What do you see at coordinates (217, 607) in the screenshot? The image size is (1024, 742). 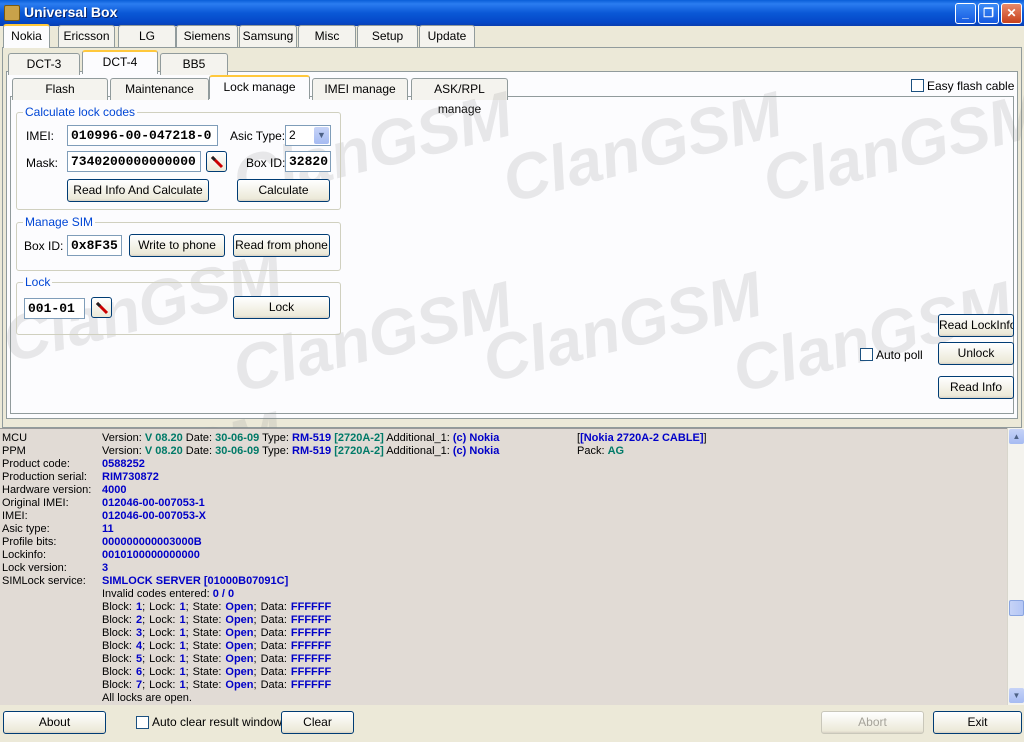 I see `log-block-line: Block: 1; Lock: 1; State: Open; Data: FFFFFF` at bounding box center [217, 607].